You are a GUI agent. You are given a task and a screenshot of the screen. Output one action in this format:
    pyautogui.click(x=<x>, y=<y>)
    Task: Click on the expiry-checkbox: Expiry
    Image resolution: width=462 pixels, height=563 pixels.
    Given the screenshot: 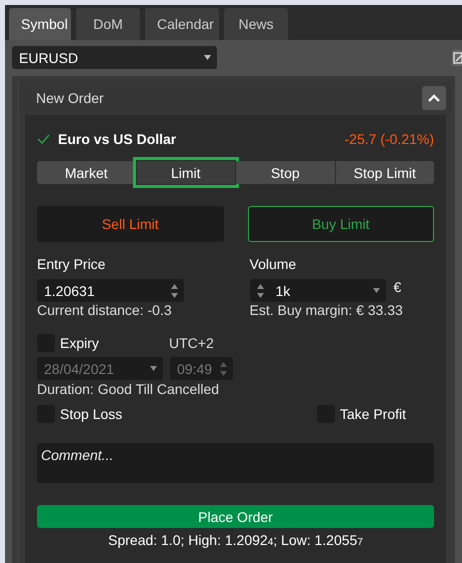 What is the action you would take?
    pyautogui.click(x=103, y=343)
    